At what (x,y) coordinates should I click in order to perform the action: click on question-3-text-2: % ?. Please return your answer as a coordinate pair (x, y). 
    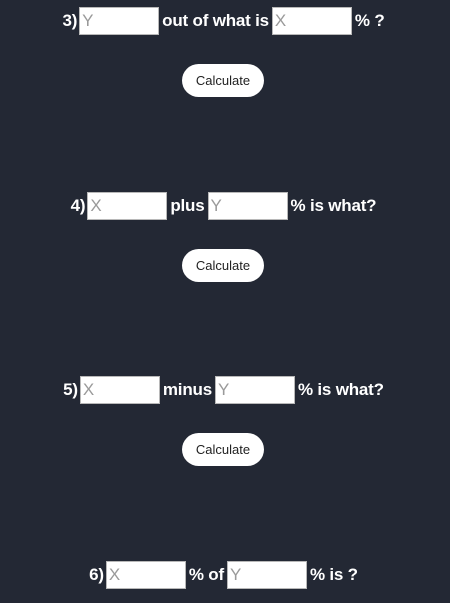
    Looking at the image, I should click on (369, 20).